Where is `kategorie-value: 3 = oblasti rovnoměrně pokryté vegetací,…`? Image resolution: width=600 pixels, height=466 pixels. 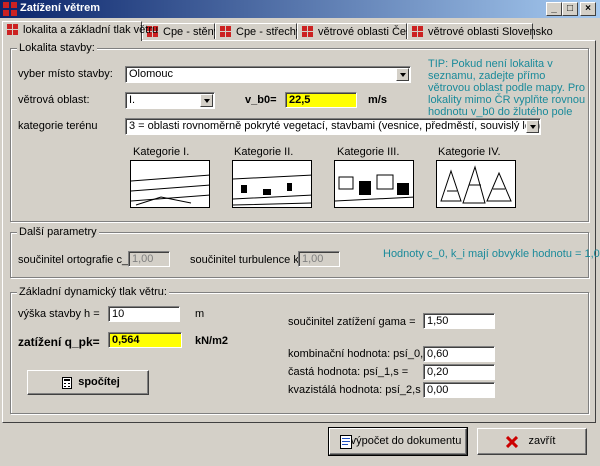
kategorie-value: 3 = oblasti rovnoměrně pokryté vegetací,… is located at coordinates (335, 126).